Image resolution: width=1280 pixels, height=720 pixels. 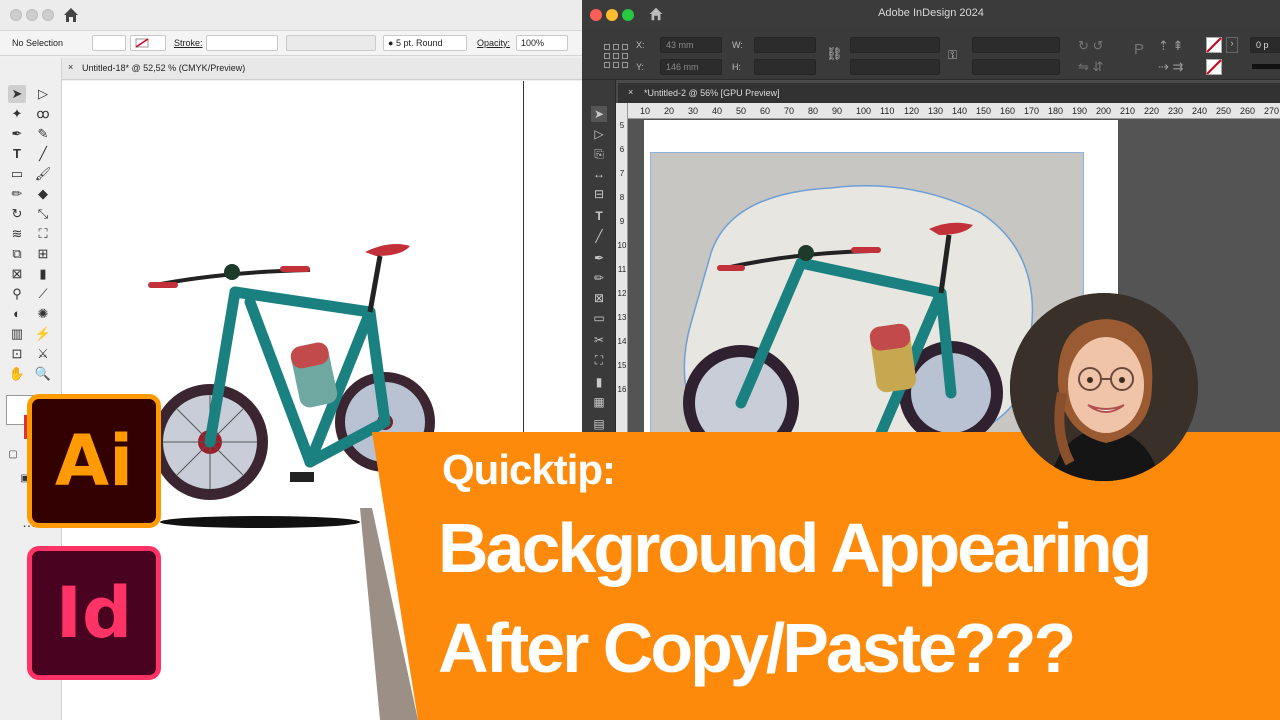 I want to click on eyedropper-icon: ⚲, so click(x=17, y=294).